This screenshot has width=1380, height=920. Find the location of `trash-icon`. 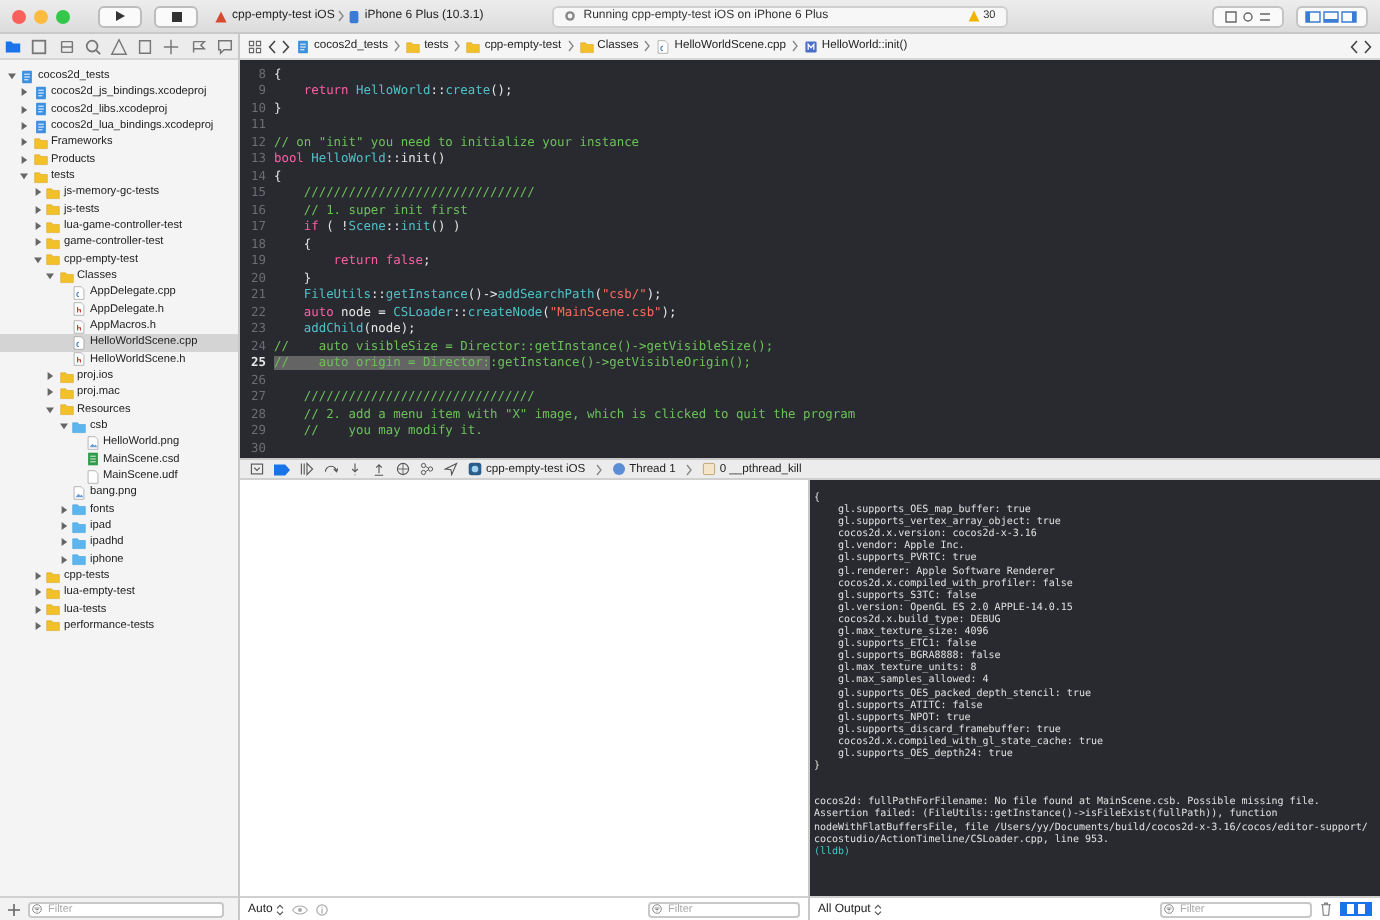

trash-icon is located at coordinates (1326, 909).